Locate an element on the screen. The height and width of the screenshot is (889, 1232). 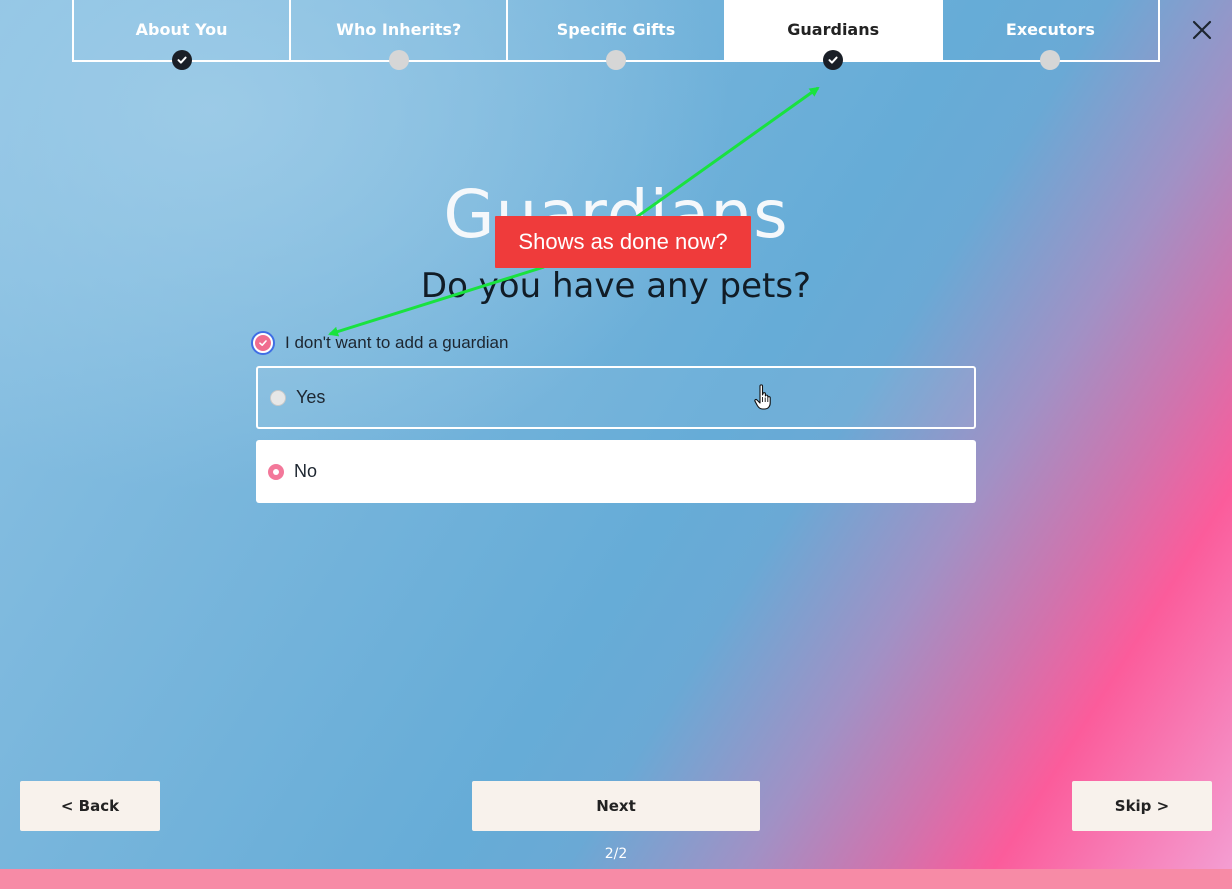
option-label: No is located at coordinates (306, 471).